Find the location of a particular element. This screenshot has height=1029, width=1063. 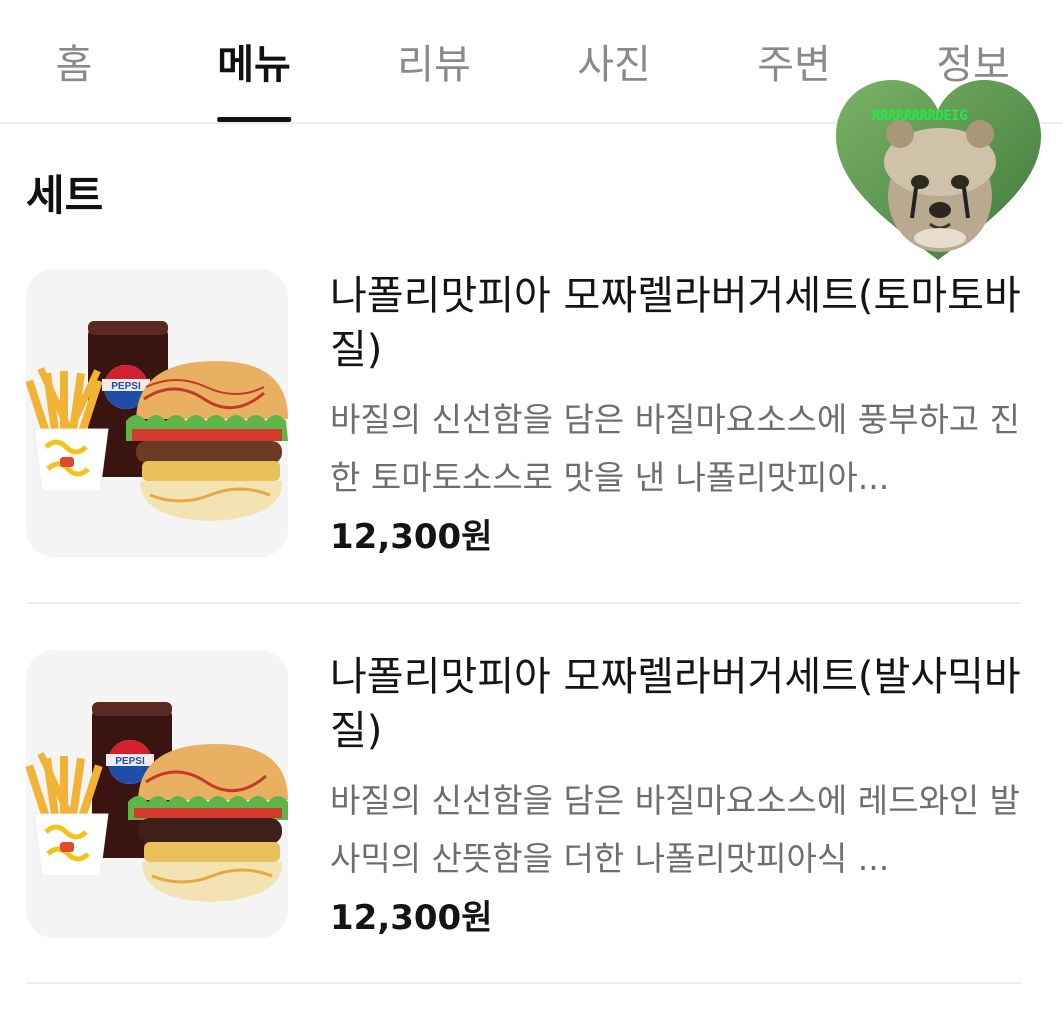

active-tab-indicator is located at coordinates (254, 119).